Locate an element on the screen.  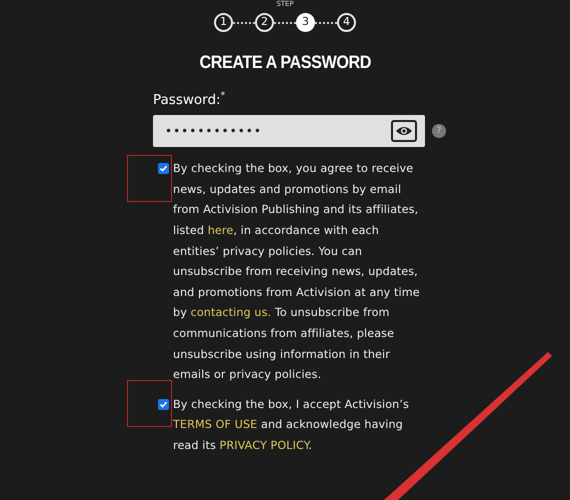
required-mark: * is located at coordinates (223, 96).